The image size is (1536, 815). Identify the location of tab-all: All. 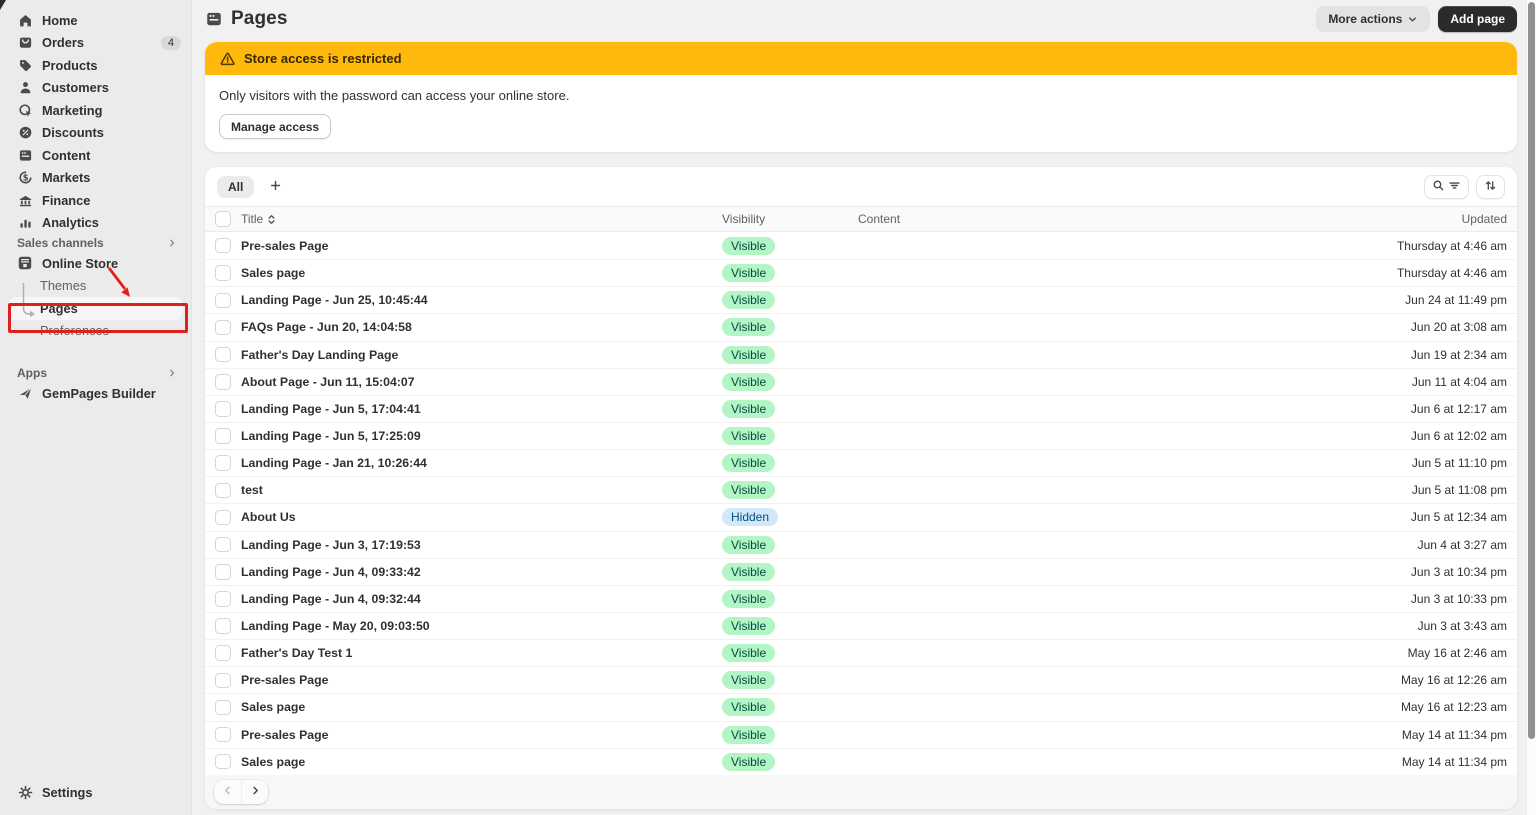
(236, 186).